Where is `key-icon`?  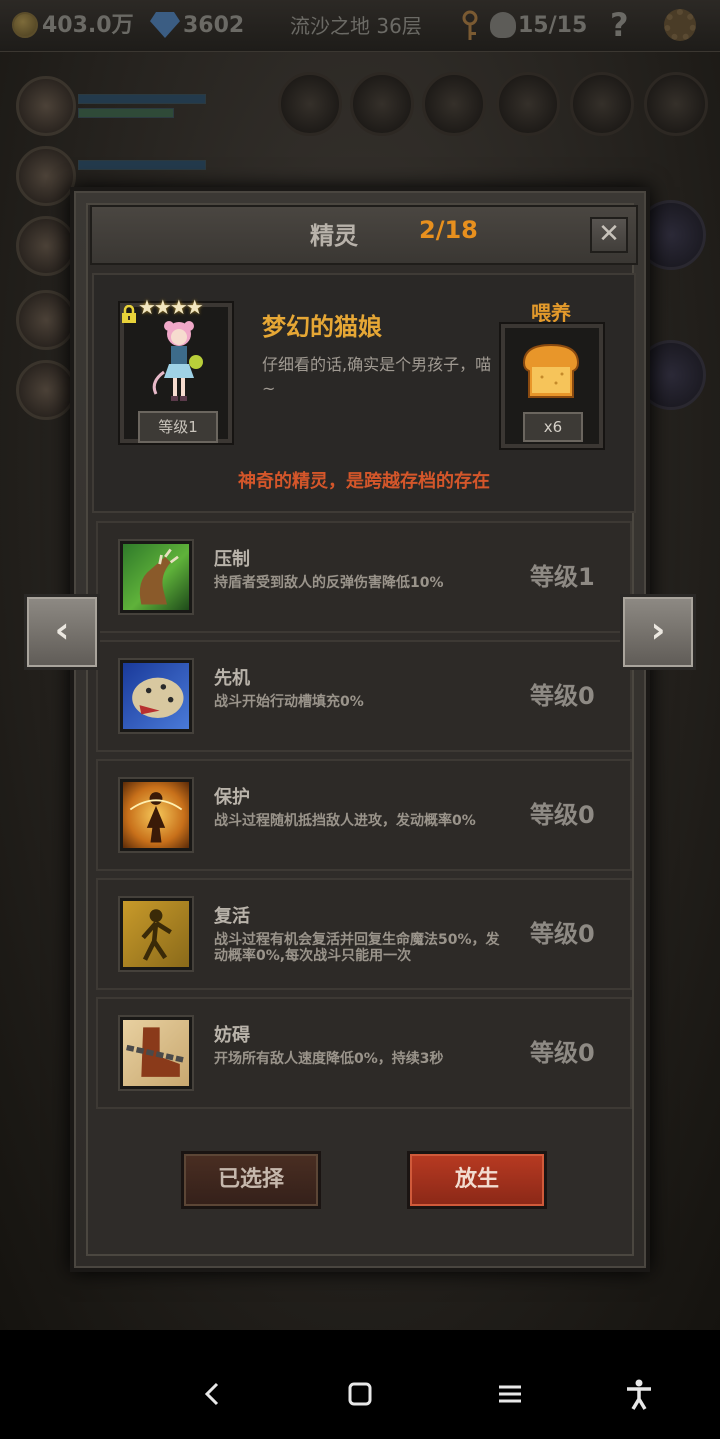
key-icon is located at coordinates (470, 25).